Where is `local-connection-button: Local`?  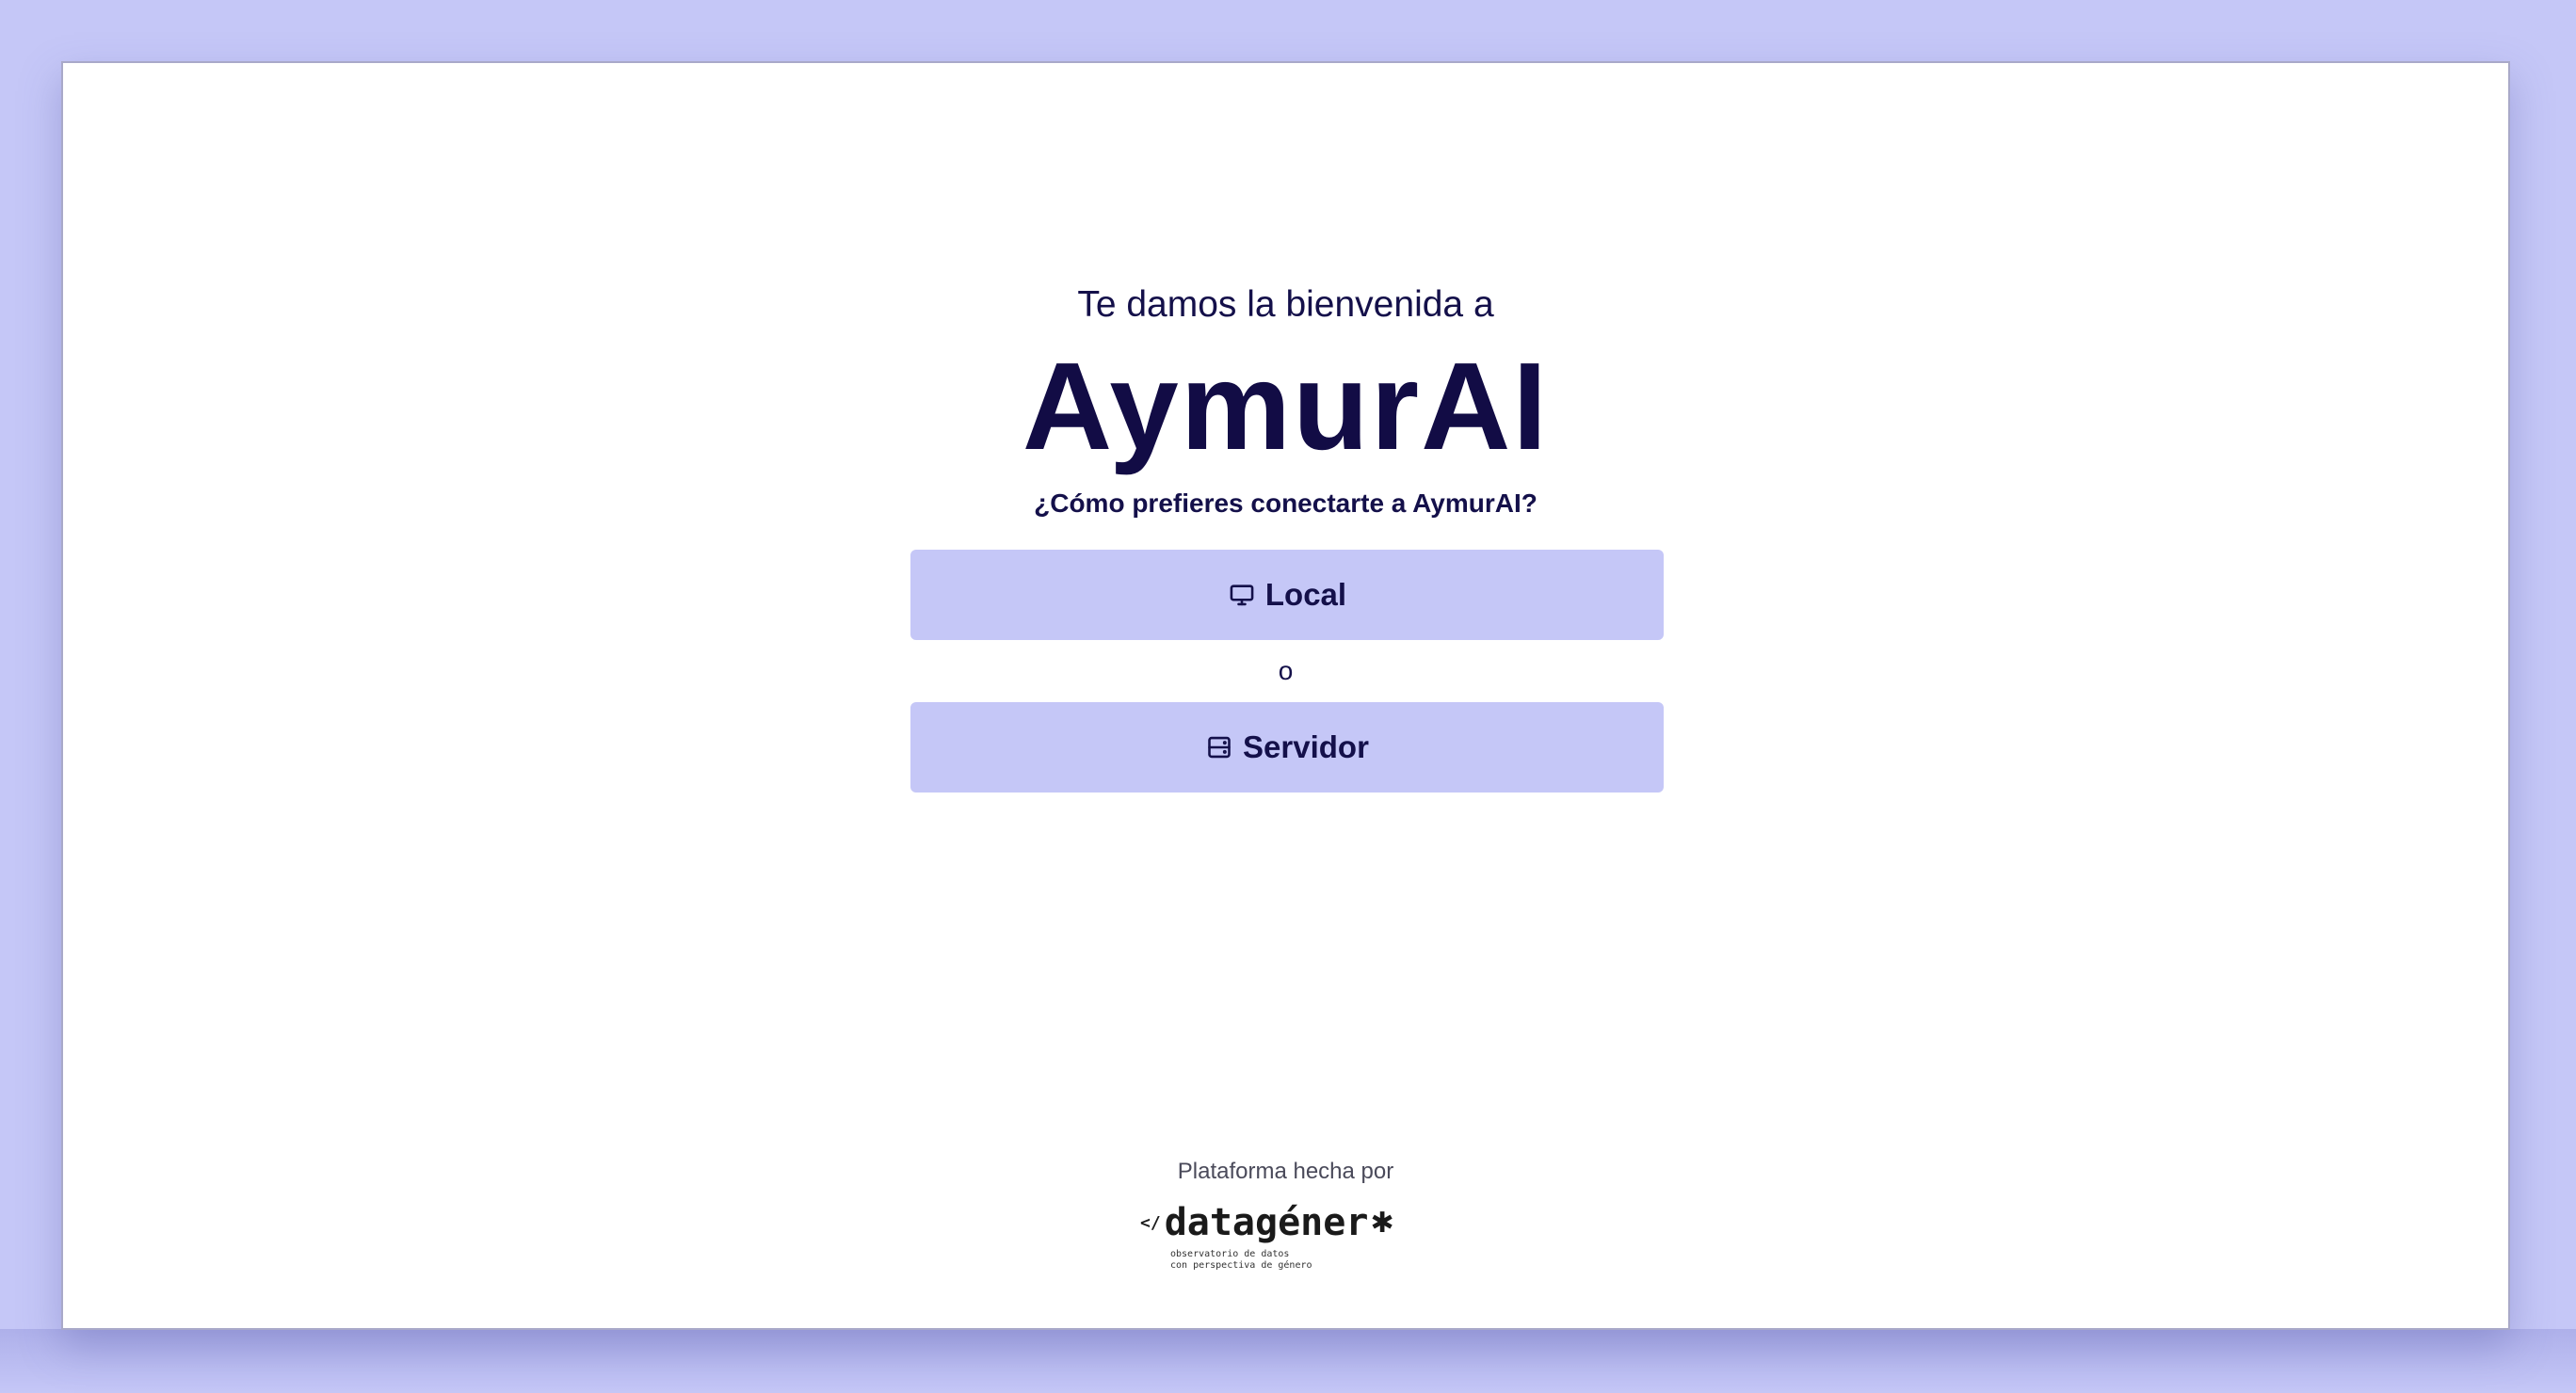
local-connection-button: Local is located at coordinates (1287, 595).